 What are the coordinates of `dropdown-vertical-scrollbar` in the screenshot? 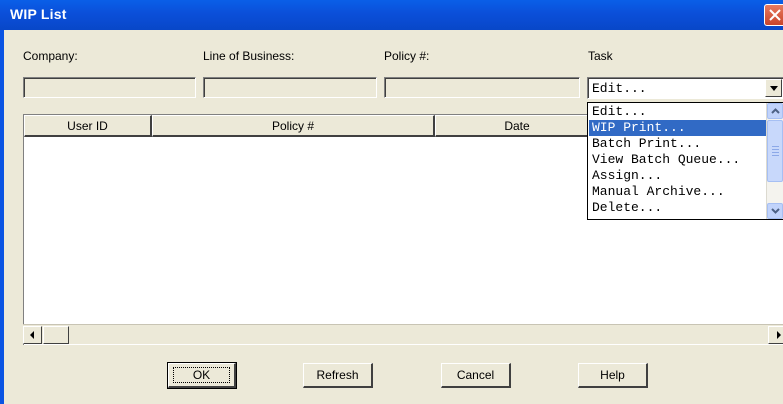 It's located at (774, 161).